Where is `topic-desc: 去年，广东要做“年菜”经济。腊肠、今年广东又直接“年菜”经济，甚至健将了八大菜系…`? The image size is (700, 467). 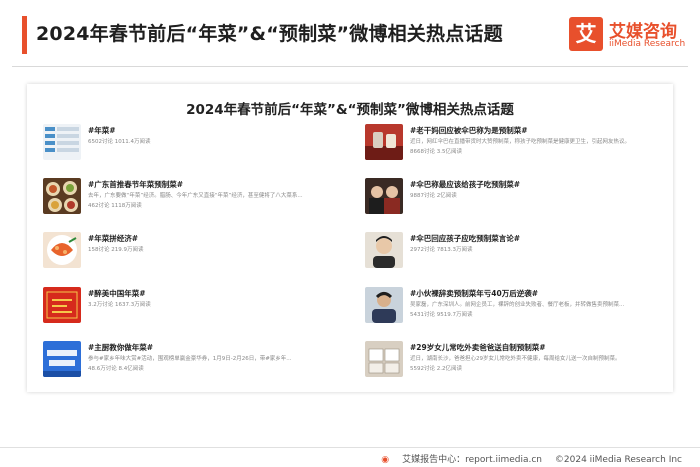
topic-desc: 去年，广东要做“年菜”经济。腊肠、今年广东又直接“年菜”经济，甚至健将了八大菜系… is located at coordinates (195, 196).